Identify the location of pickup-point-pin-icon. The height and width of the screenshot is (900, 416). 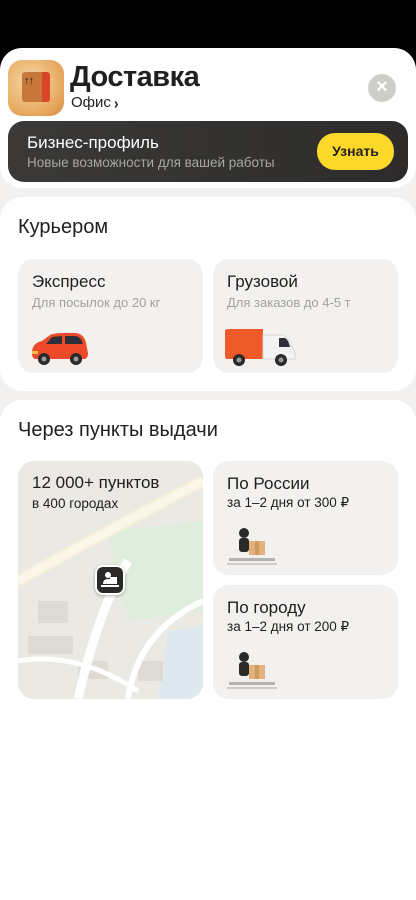
(110, 580).